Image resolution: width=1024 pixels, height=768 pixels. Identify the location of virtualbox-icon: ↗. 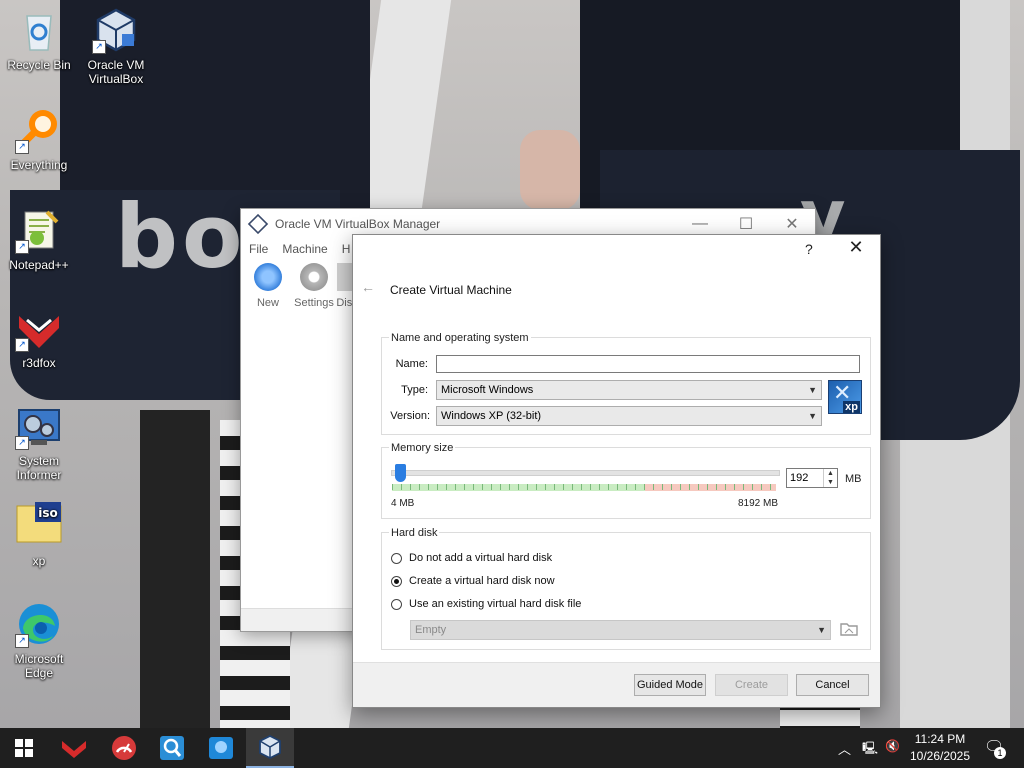
(116, 30).